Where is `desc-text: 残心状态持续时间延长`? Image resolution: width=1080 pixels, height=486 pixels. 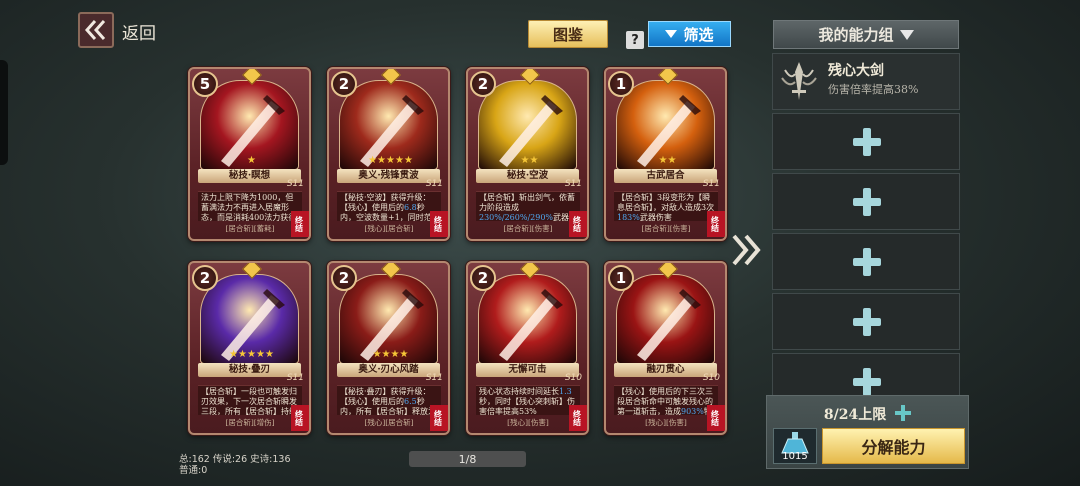 desc-text: 残心状态持续时间延长 is located at coordinates (519, 391).